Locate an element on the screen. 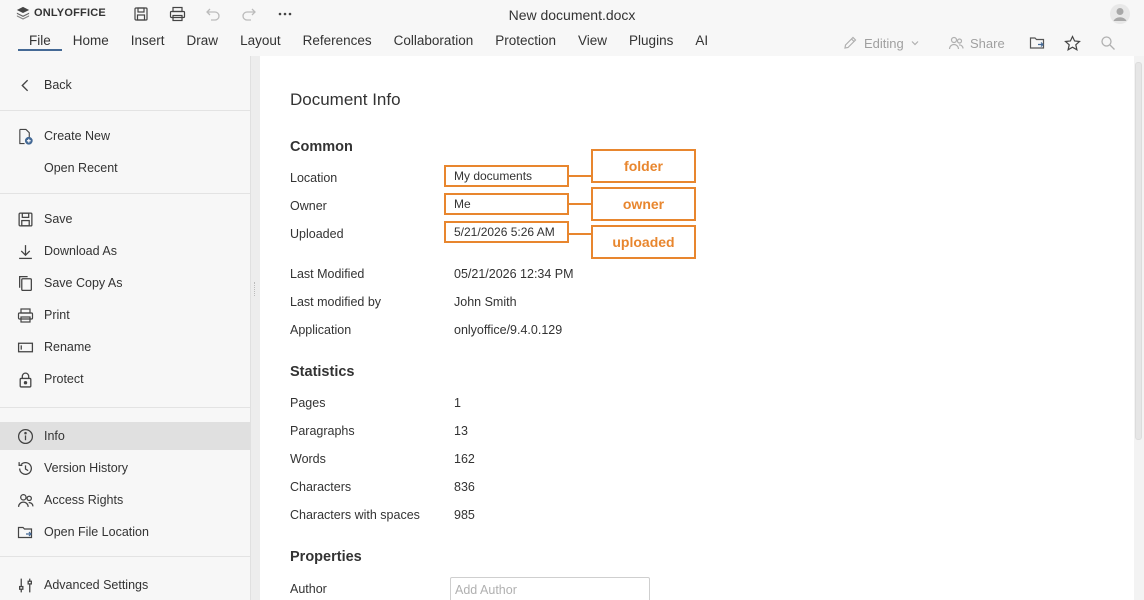  last-modified-value: 05/21/2026 12:34 PM is located at coordinates (514, 274).